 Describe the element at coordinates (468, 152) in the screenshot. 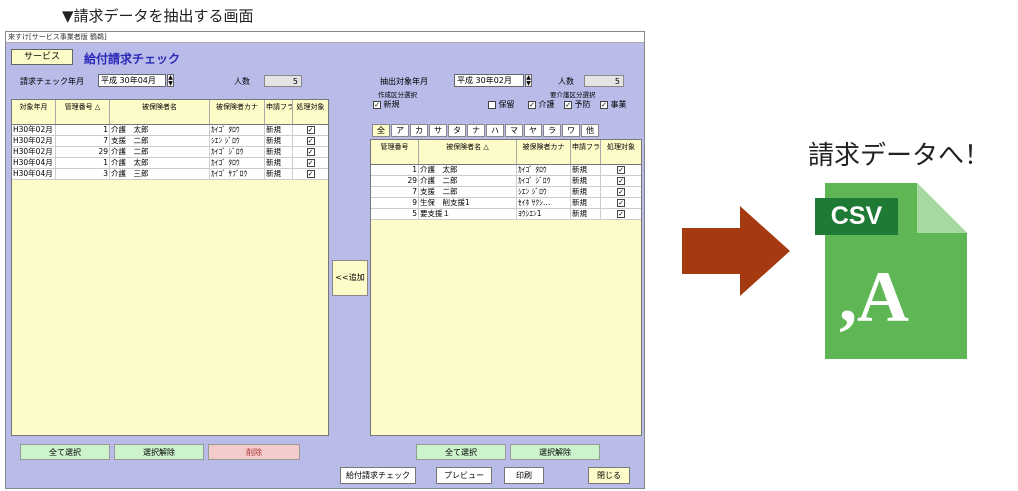

I see `rcol-insured-name: 被保険者名 △` at that location.